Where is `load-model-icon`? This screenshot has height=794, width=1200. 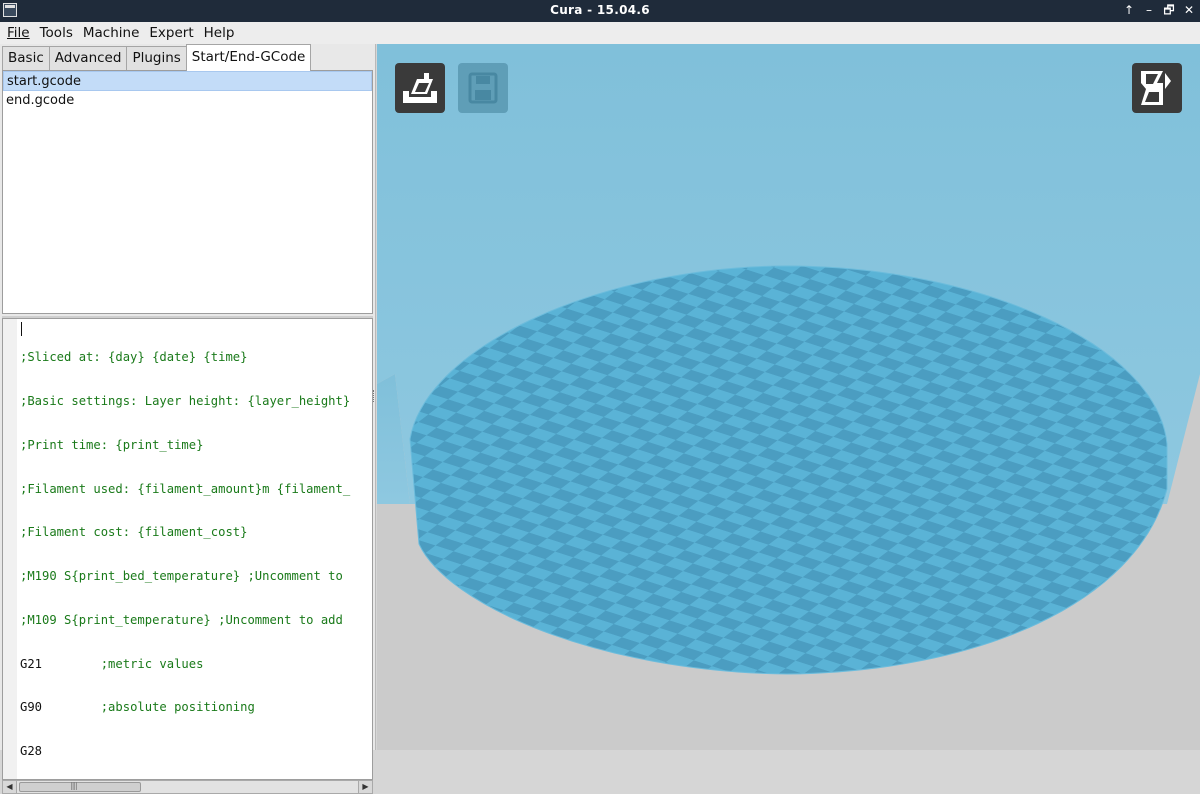 load-model-icon is located at coordinates (420, 88).